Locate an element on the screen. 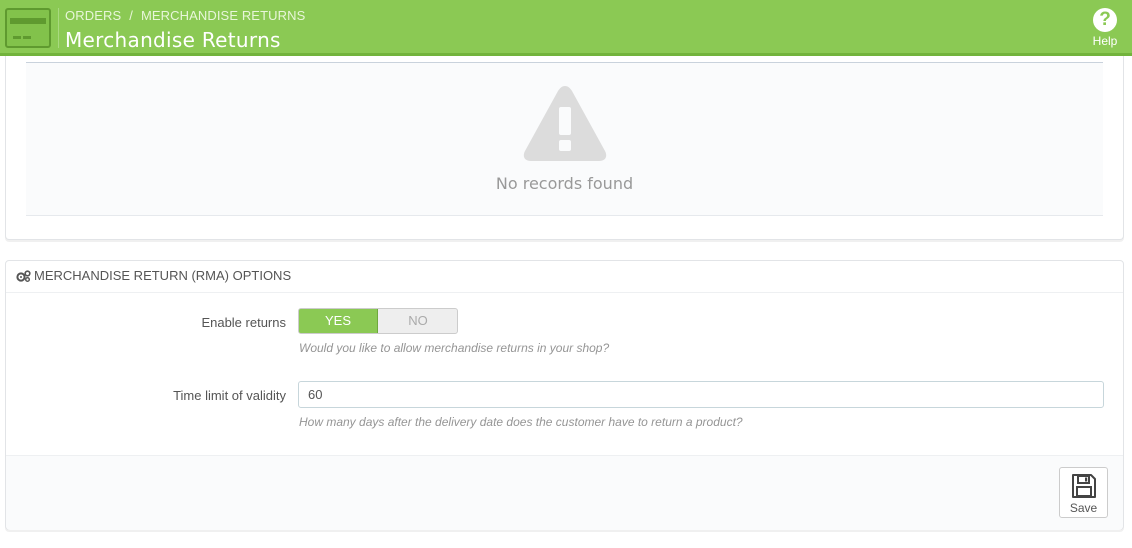 The height and width of the screenshot is (548, 1132). panel-heading: MERCHANDISE RETURN (RMA) OPTIONS is located at coordinates (564, 277).